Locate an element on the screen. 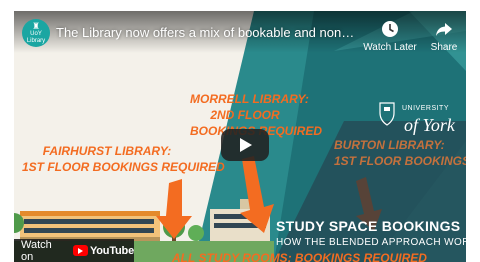  watch-on-youtube-button: Watch on YouTube is located at coordinates (74, 250).